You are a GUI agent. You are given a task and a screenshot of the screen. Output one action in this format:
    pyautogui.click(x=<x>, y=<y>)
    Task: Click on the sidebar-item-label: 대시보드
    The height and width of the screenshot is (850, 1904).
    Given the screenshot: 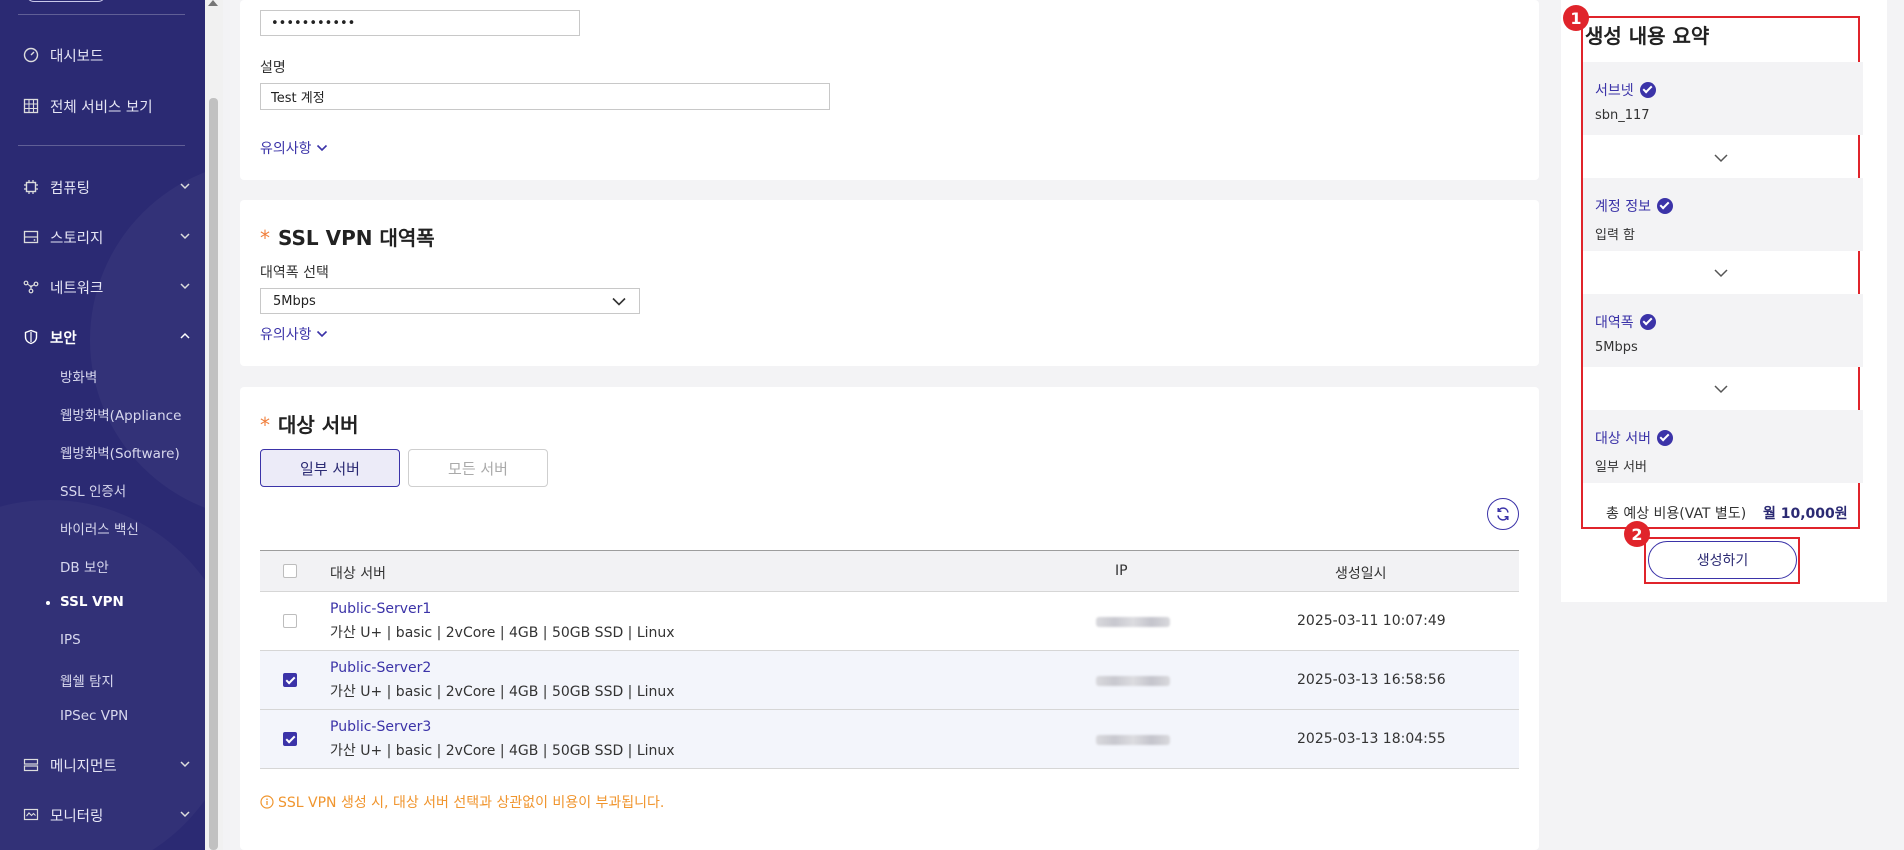 What is the action you would take?
    pyautogui.click(x=77, y=56)
    